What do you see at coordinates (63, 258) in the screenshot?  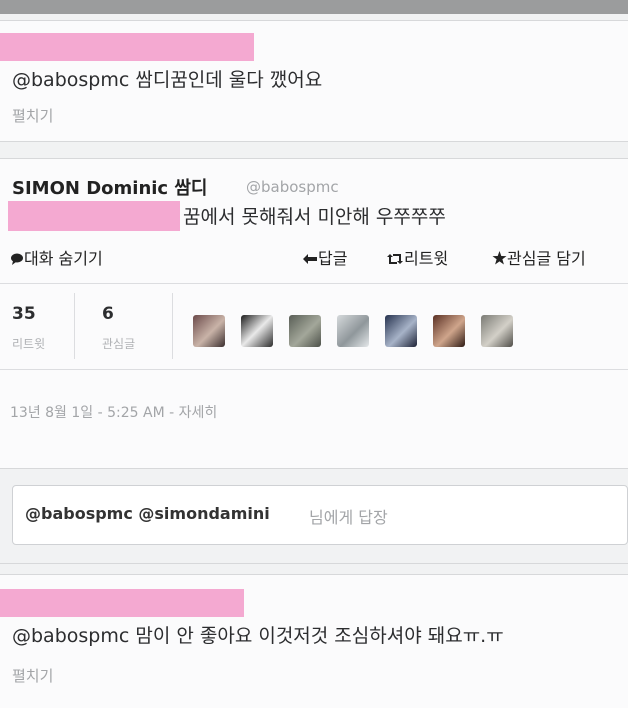 I see `hide-conversation-label: 대화 숨기기` at bounding box center [63, 258].